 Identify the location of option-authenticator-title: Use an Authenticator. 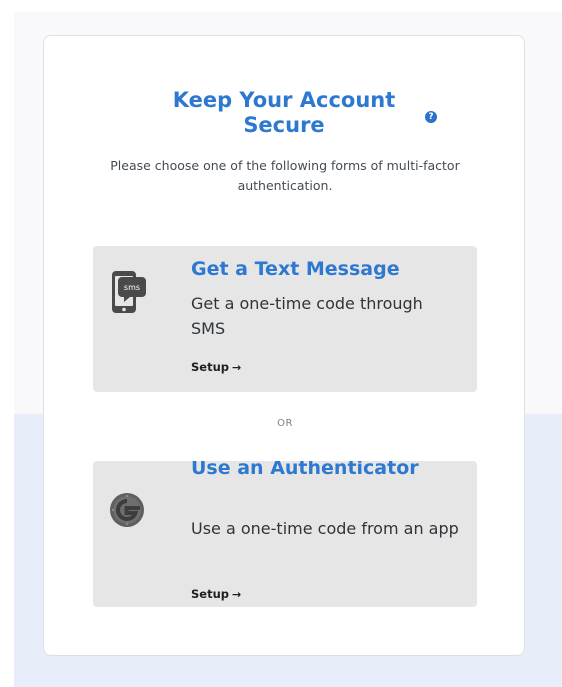
(305, 470).